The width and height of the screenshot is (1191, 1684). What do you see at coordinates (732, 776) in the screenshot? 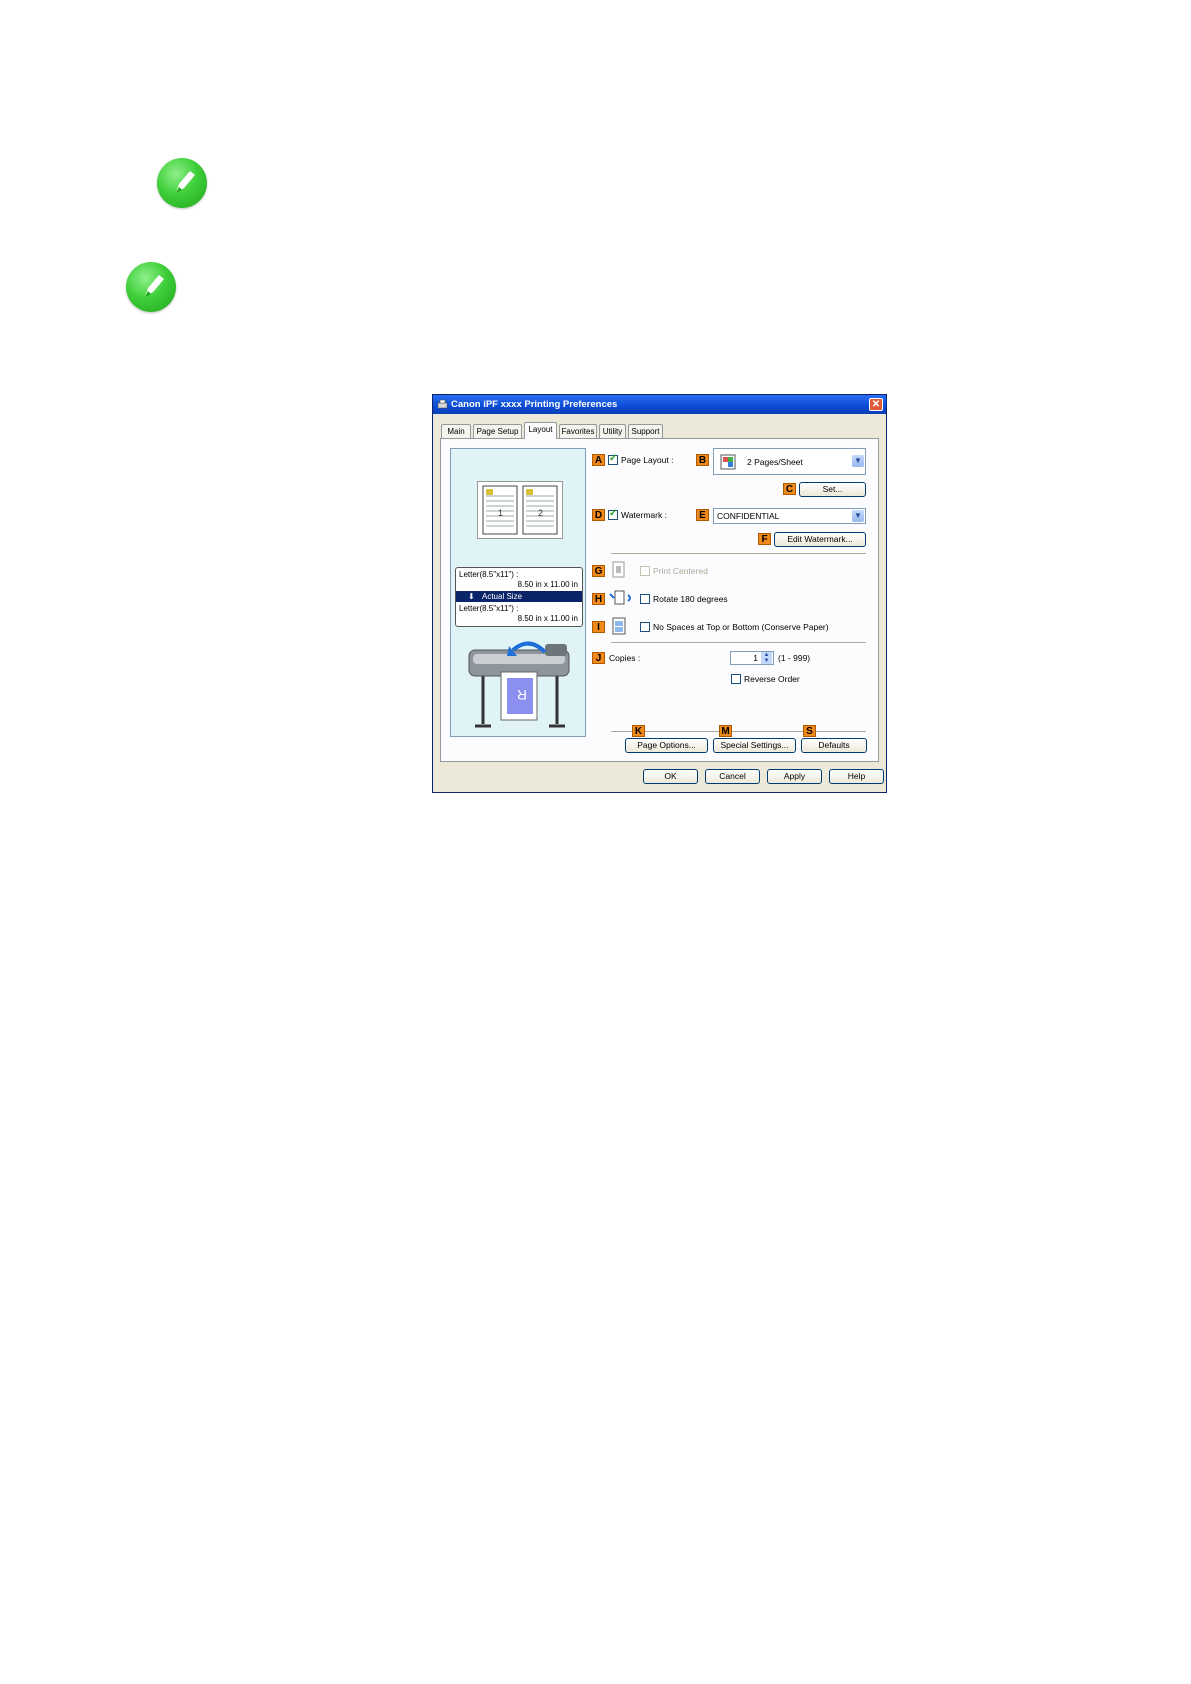
I see `cancel-button: Cancel` at bounding box center [732, 776].